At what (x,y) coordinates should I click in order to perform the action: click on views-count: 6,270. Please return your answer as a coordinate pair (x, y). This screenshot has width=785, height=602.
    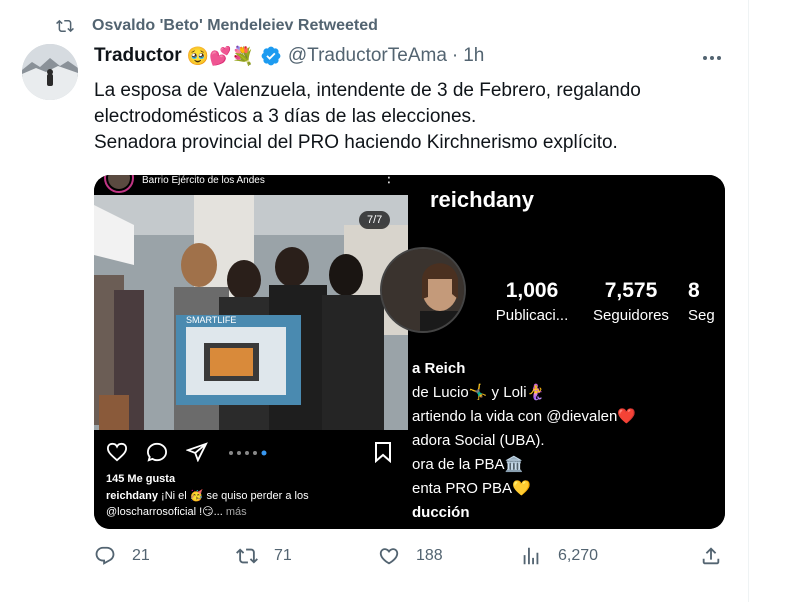
    Looking at the image, I should click on (578, 555).